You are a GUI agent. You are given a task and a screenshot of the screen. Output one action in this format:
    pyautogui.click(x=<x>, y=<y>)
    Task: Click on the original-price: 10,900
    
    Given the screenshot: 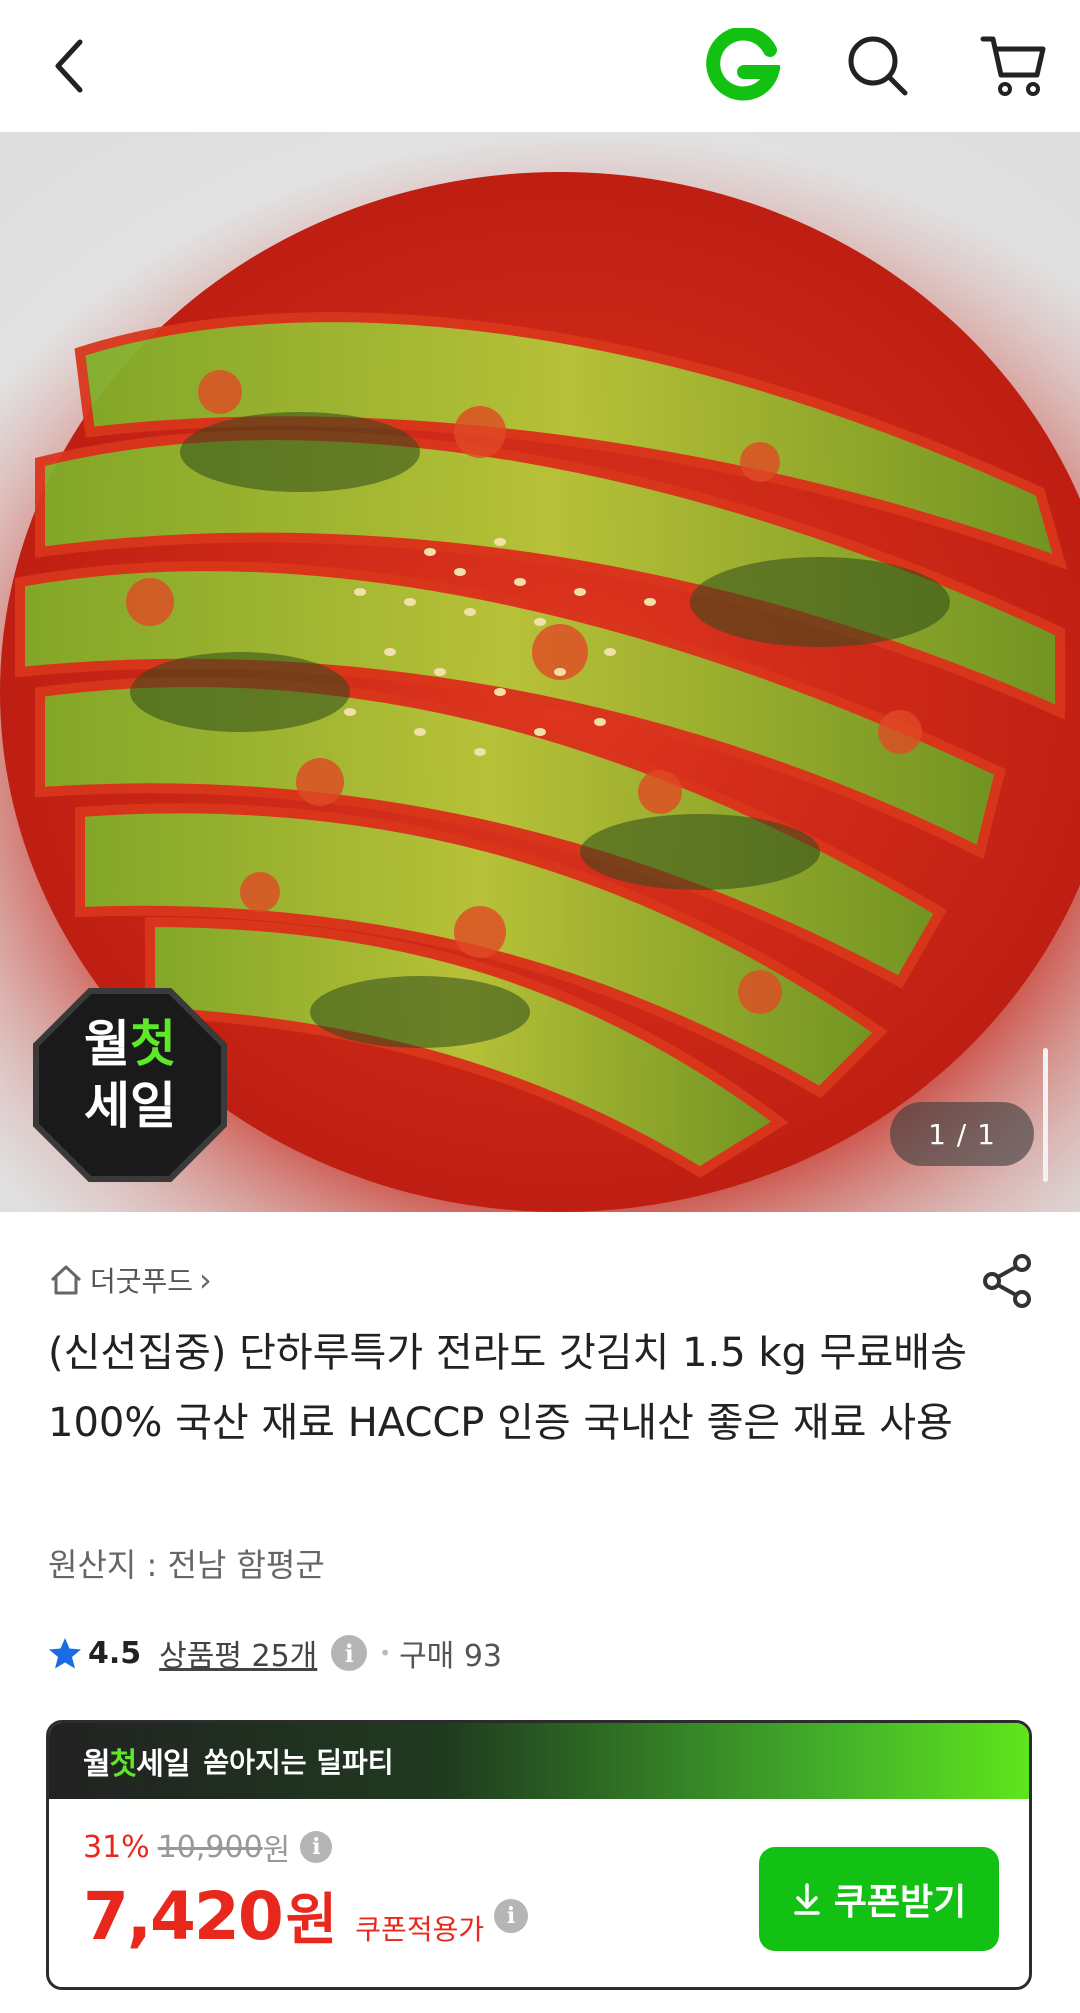 What is the action you would take?
    pyautogui.click(x=210, y=1847)
    